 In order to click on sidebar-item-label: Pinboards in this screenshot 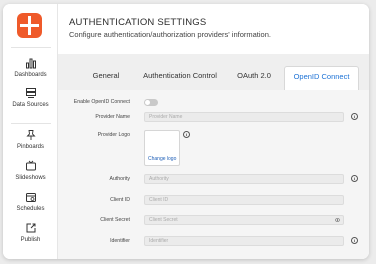, I will do `click(30, 147)`.